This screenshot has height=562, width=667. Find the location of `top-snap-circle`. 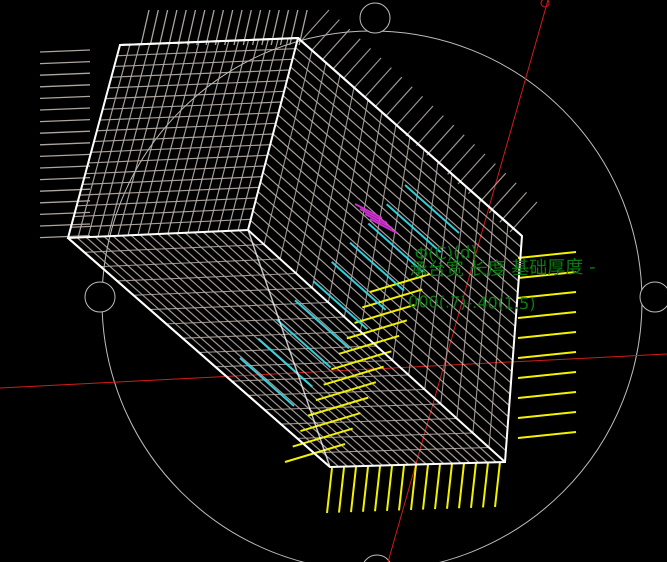

top-snap-circle is located at coordinates (375, 18).